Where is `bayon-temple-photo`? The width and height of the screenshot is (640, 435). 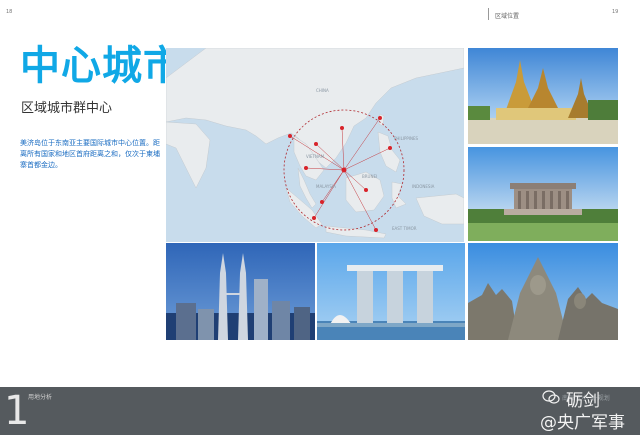 bayon-temple-photo is located at coordinates (543, 291).